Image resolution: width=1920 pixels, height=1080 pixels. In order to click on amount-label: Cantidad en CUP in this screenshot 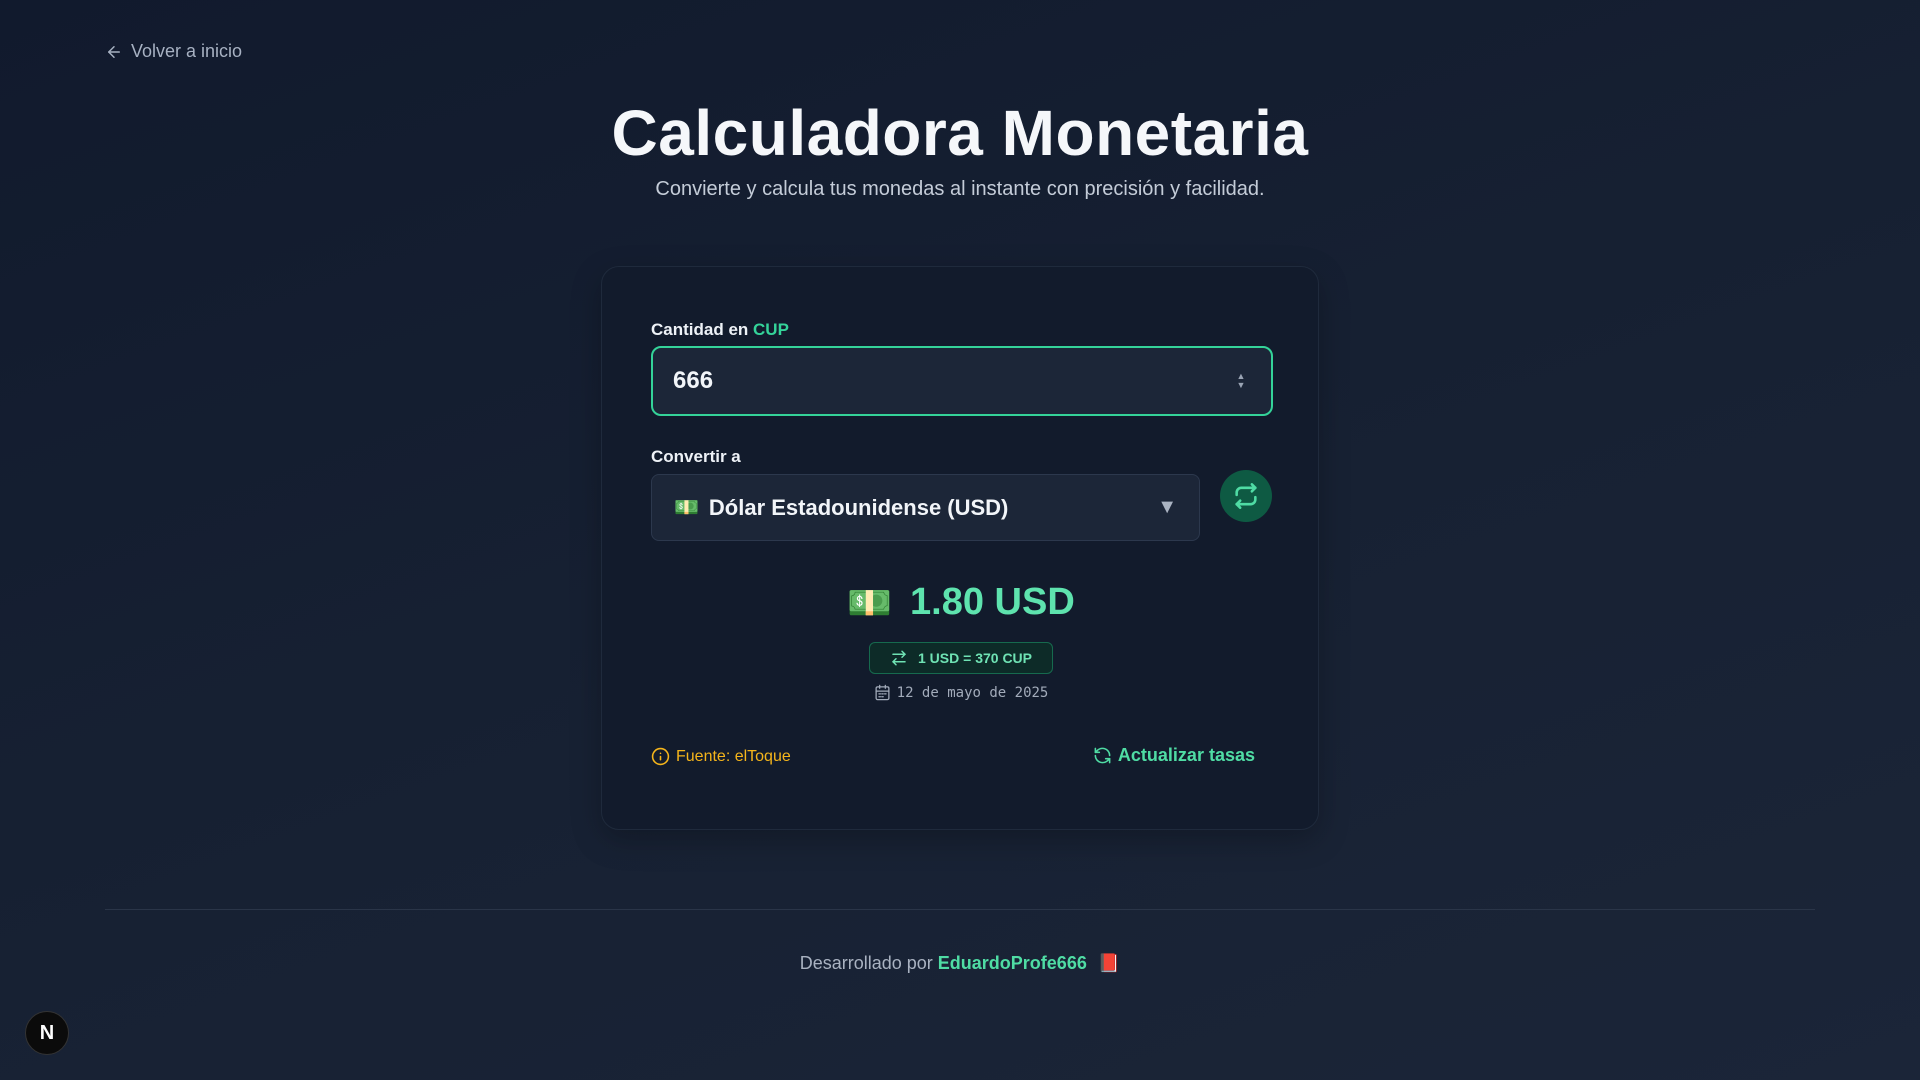, I will do `click(720, 330)`.